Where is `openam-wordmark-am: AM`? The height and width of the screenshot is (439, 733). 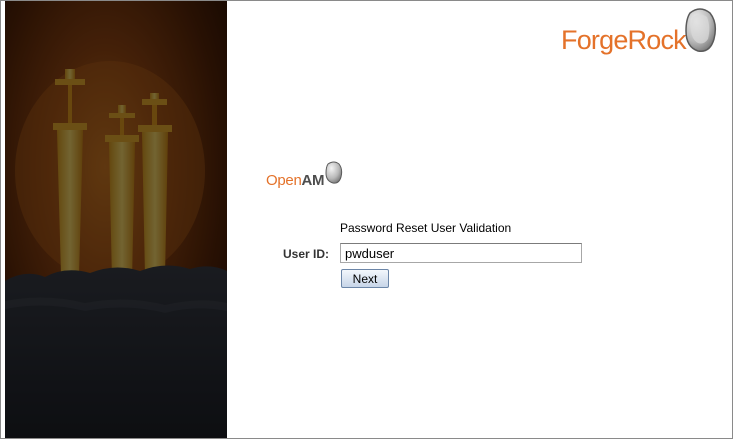 openam-wordmark-am: AM is located at coordinates (313, 180).